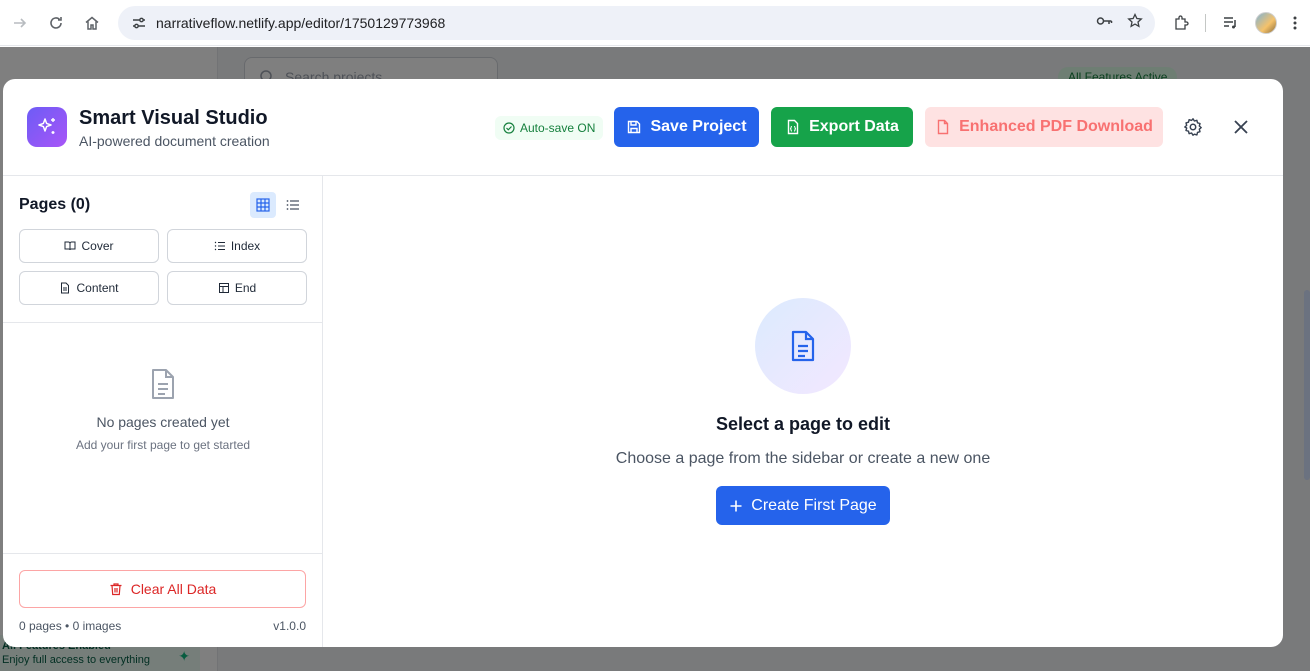 The width and height of the screenshot is (1310, 671). I want to click on close-icon, so click(1241, 127).